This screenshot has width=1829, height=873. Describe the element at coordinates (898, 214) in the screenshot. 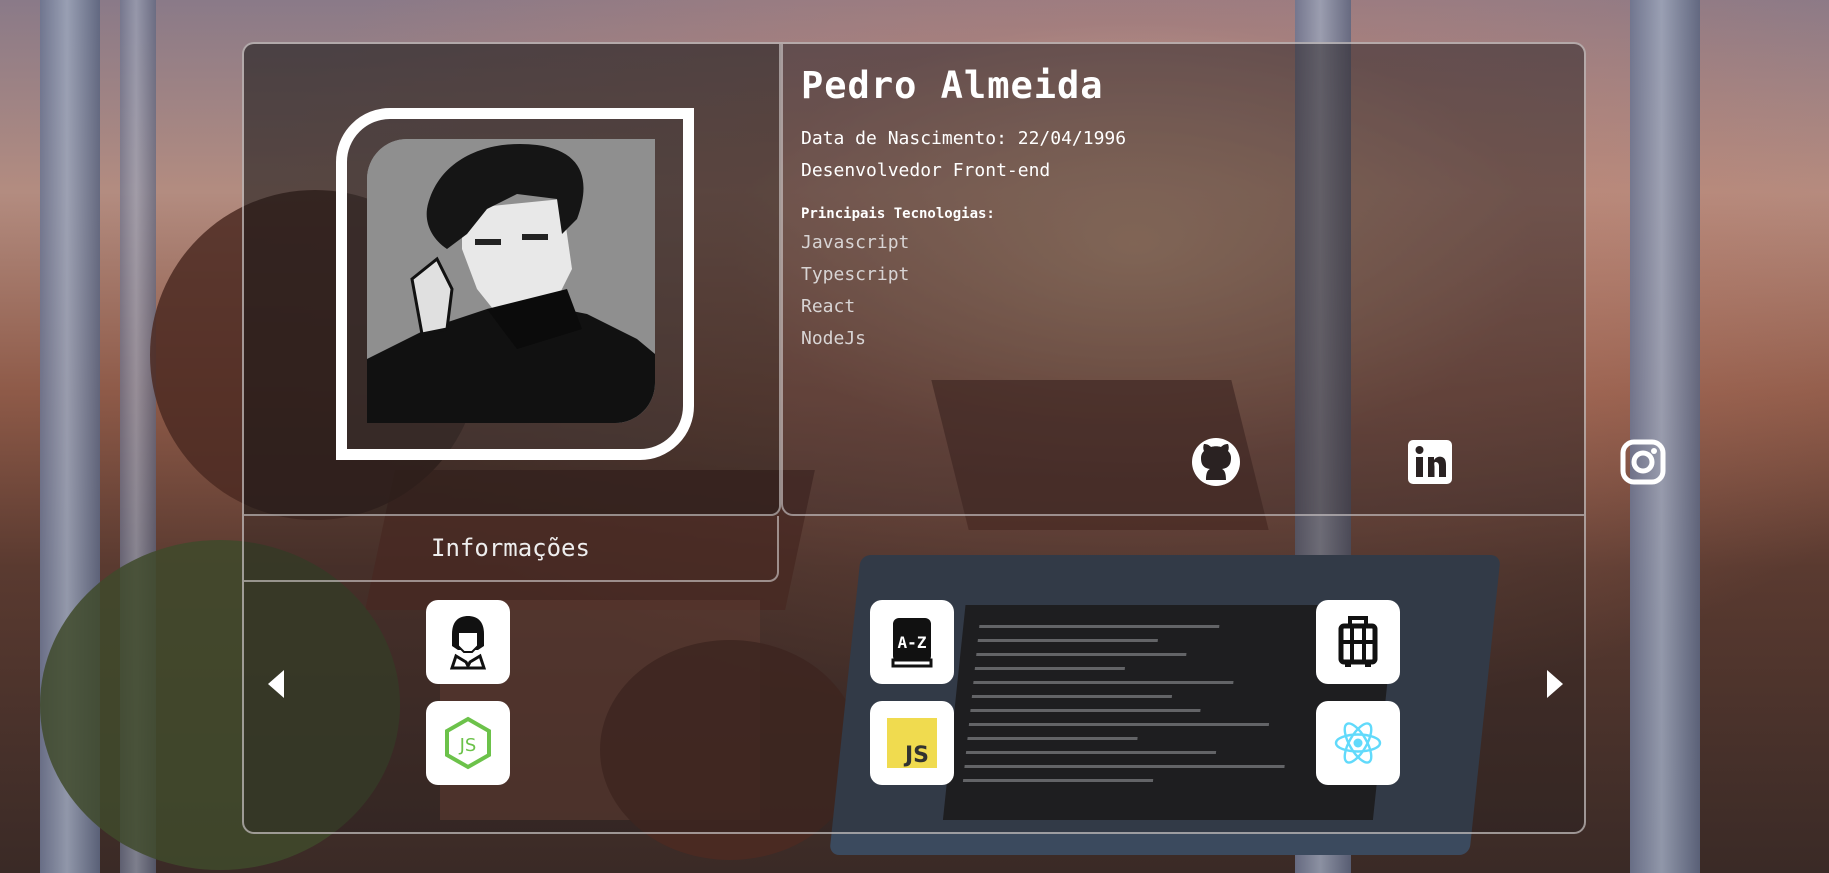

I see `tech-heading: Principais Tecnologias:` at that location.